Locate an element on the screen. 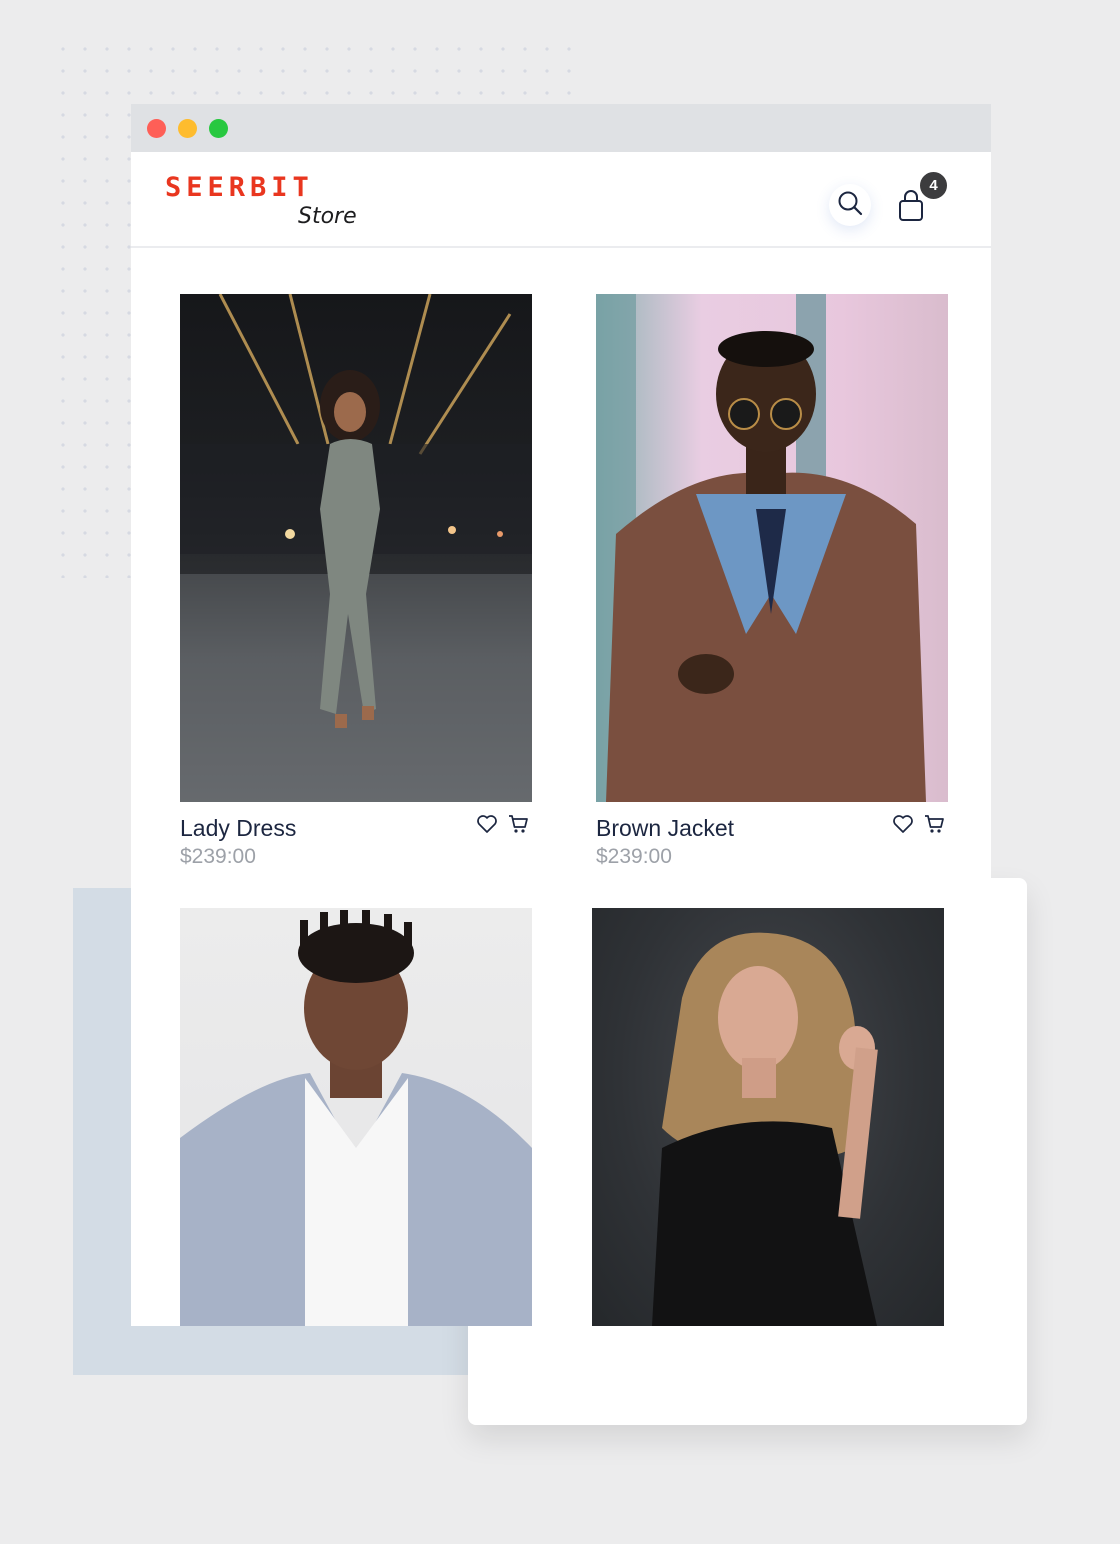 Image resolution: width=1120 pixels, height=1544 pixels. product-card: Lady Dress $239:00 is located at coordinates (356, 581).